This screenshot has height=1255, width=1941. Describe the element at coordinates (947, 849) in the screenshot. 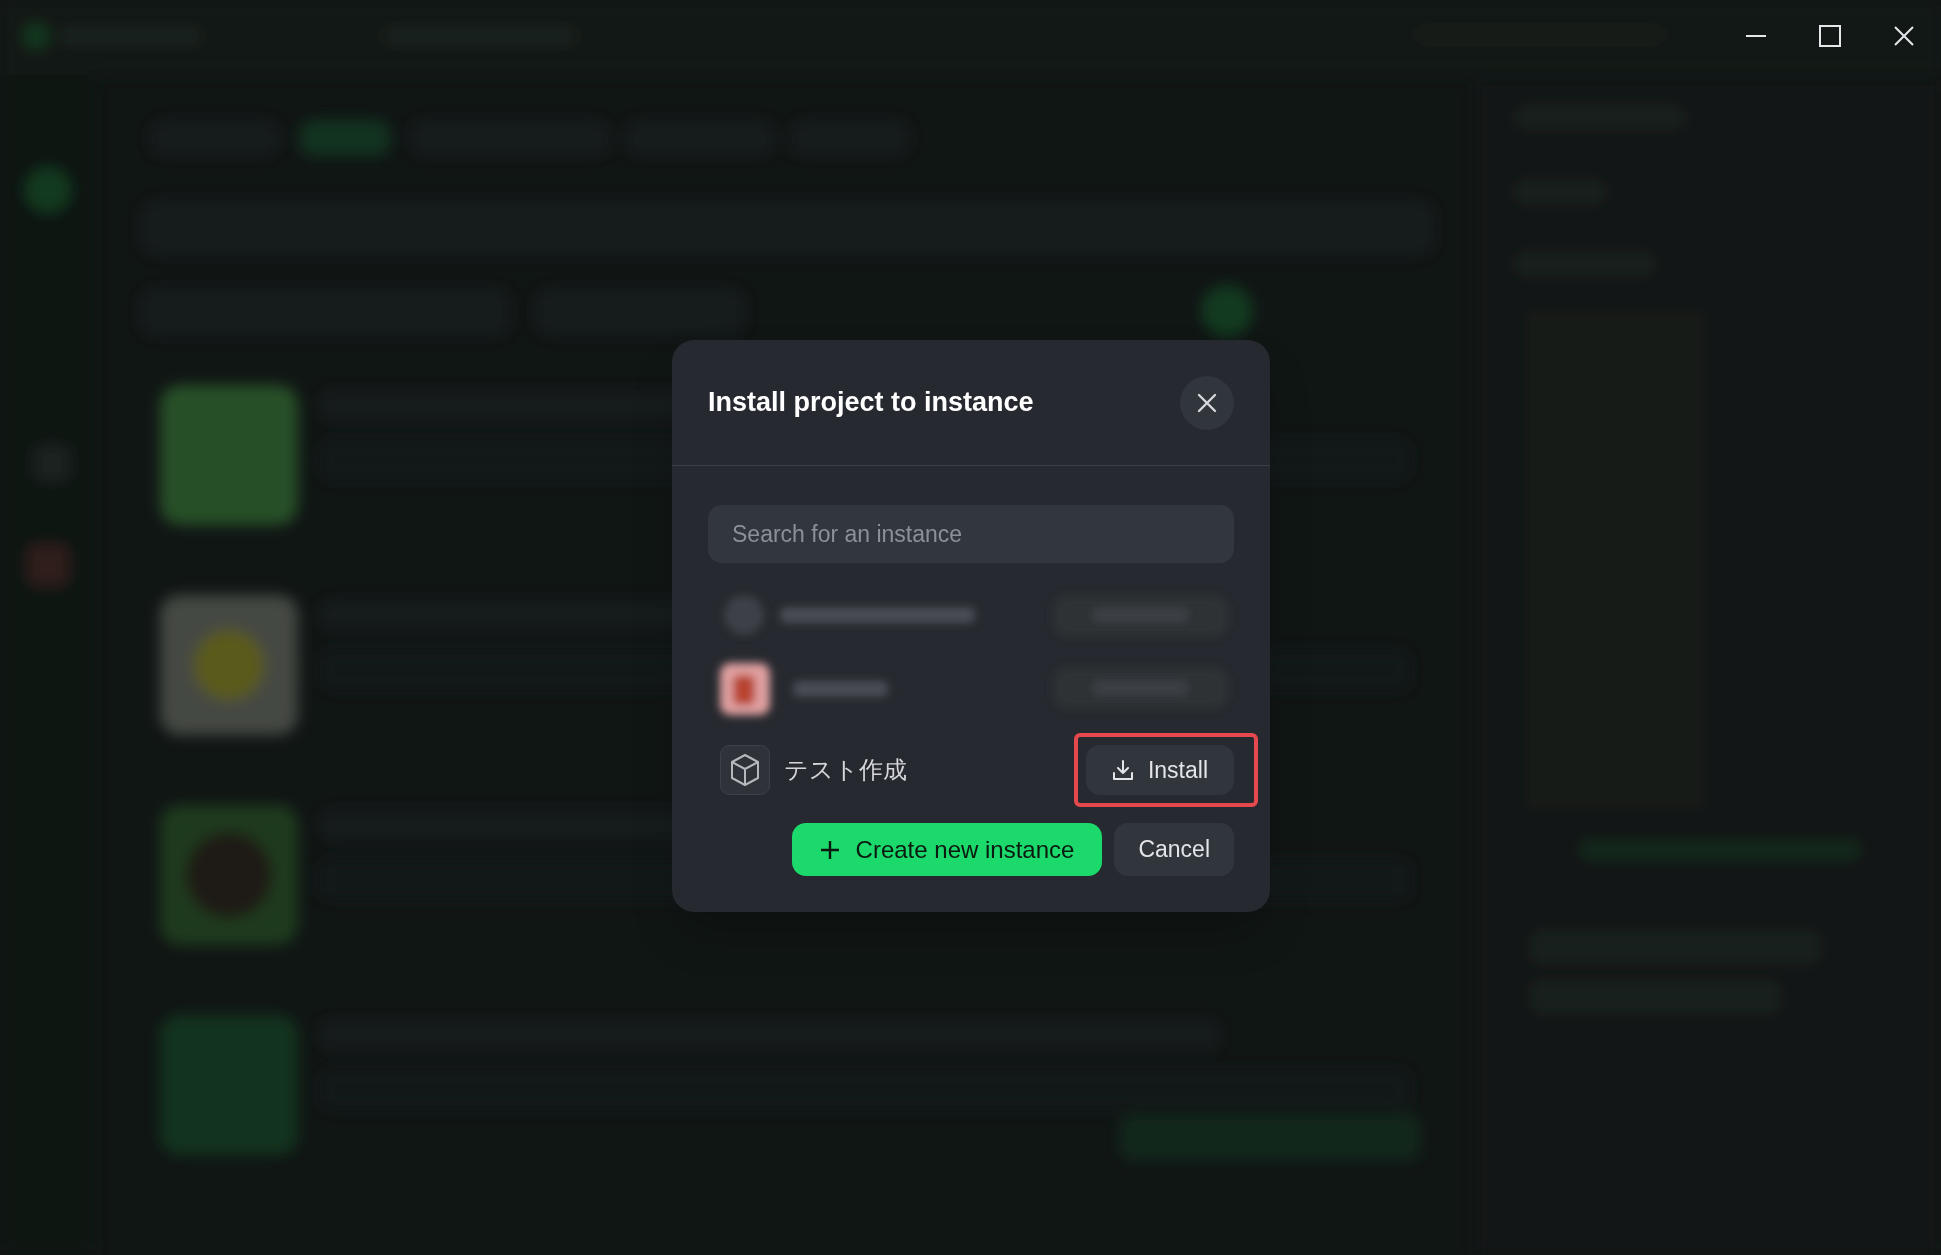

I see `create-instance-button: Create new instance` at that location.